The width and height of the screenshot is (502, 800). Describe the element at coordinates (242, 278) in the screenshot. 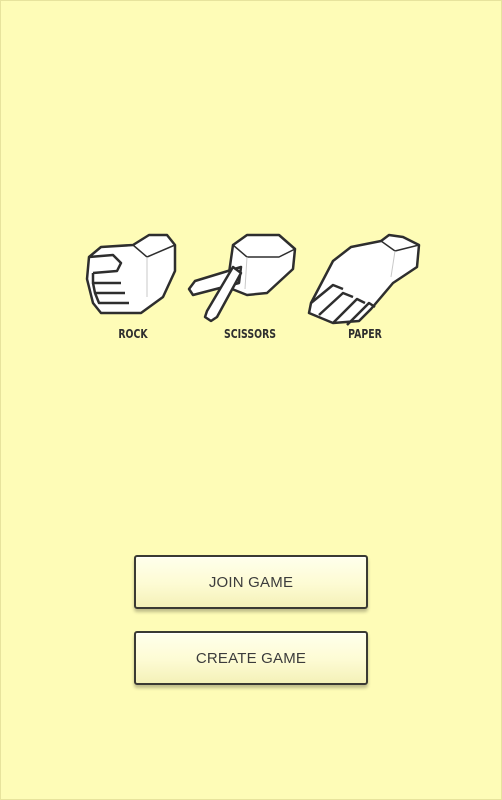

I see `scissors-hand-icon` at that location.